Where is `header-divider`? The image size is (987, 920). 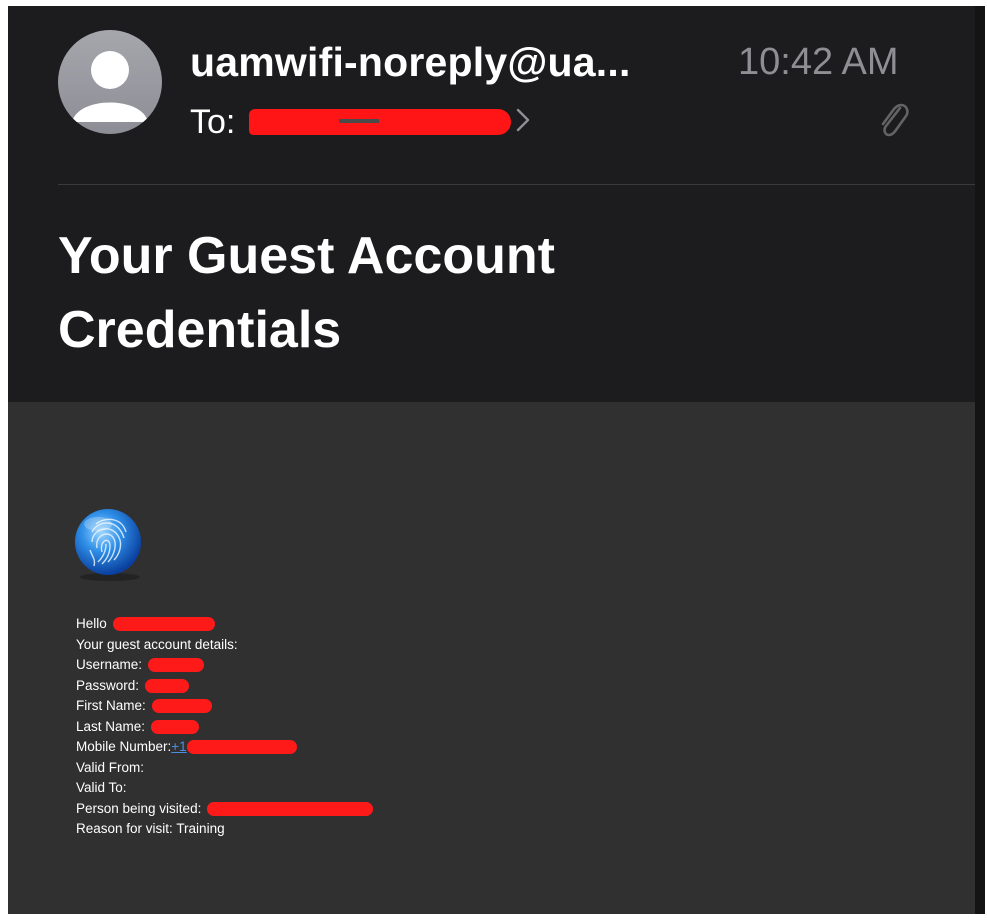 header-divider is located at coordinates (516, 184).